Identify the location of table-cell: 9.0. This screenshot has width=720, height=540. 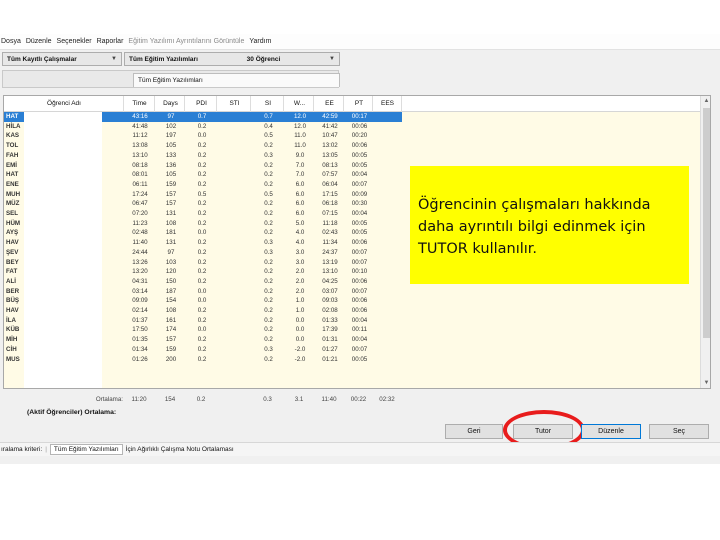
(300, 155).